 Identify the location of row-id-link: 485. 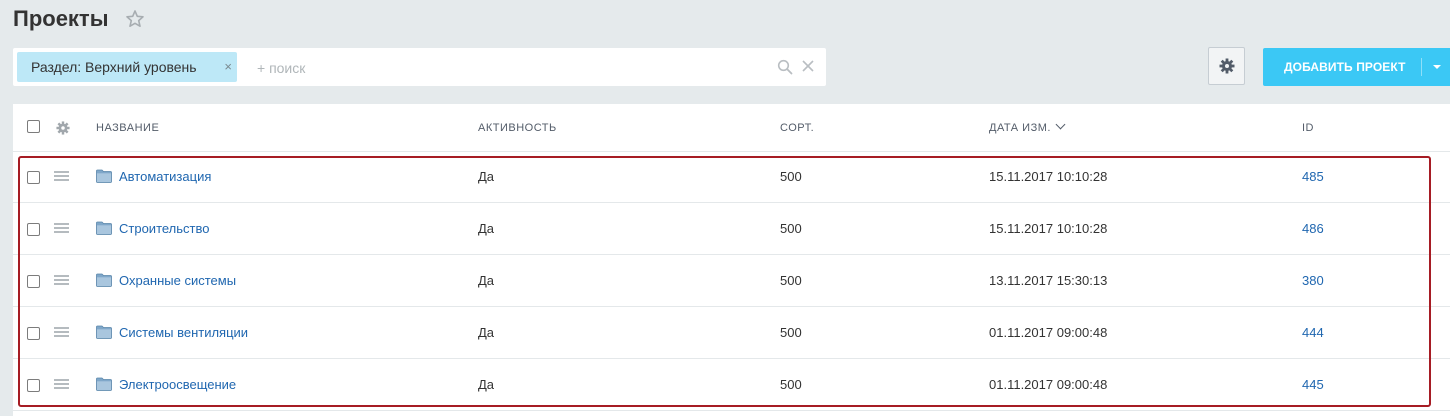
(1313, 176).